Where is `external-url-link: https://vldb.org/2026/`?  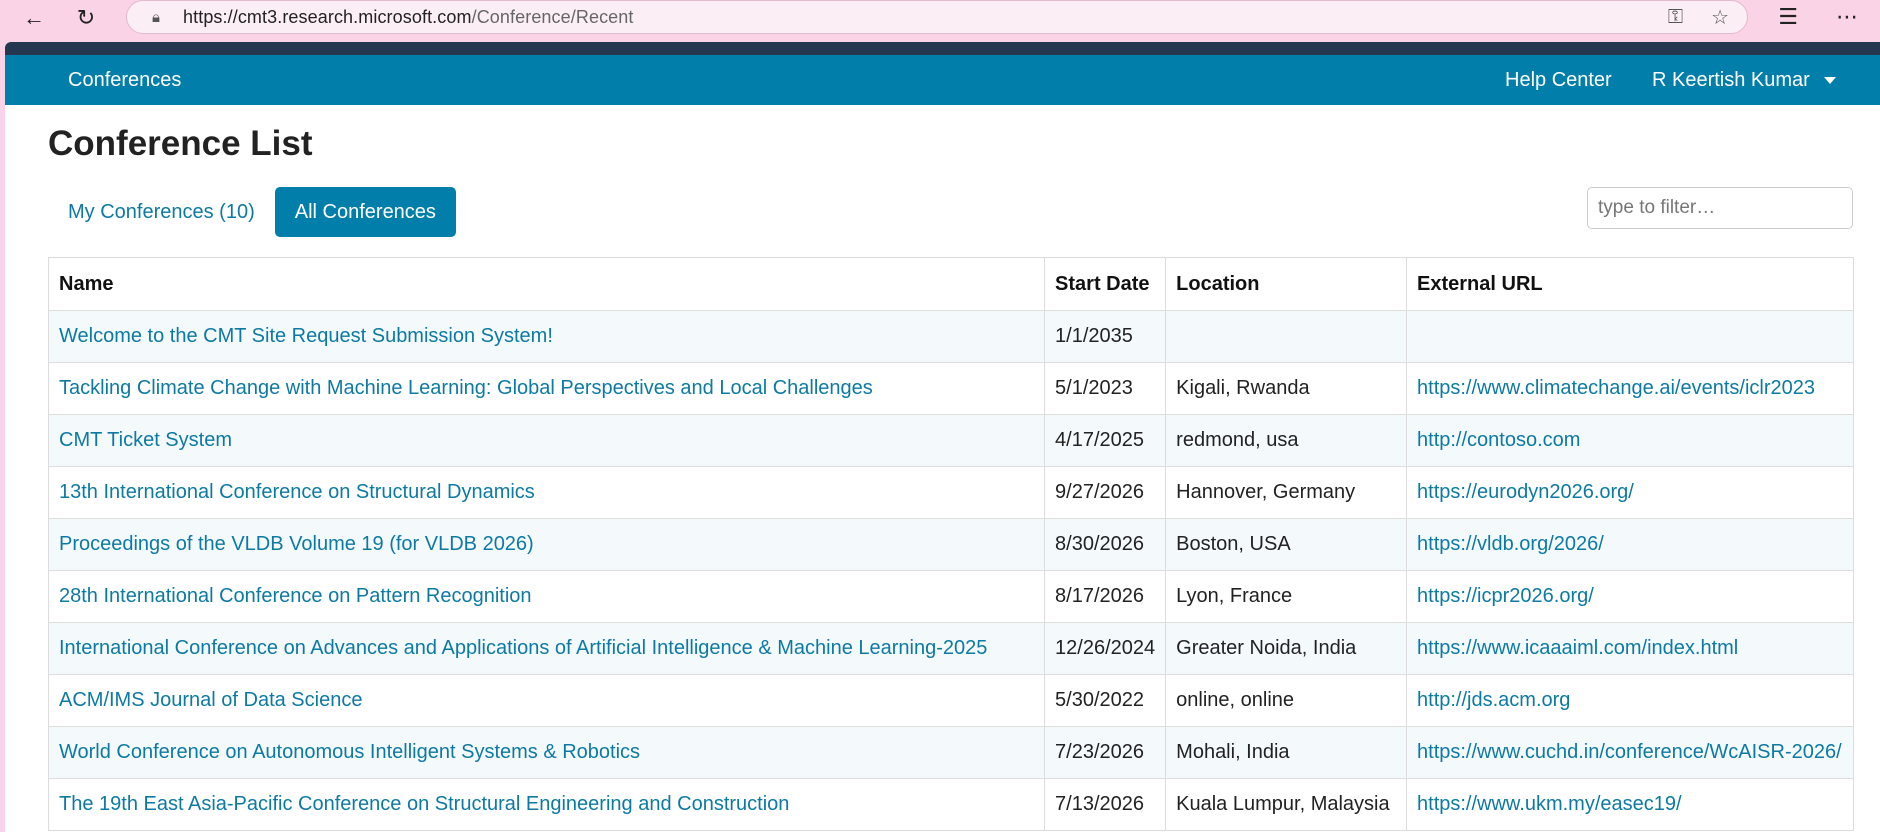 external-url-link: https://vldb.org/2026/ is located at coordinates (1510, 544).